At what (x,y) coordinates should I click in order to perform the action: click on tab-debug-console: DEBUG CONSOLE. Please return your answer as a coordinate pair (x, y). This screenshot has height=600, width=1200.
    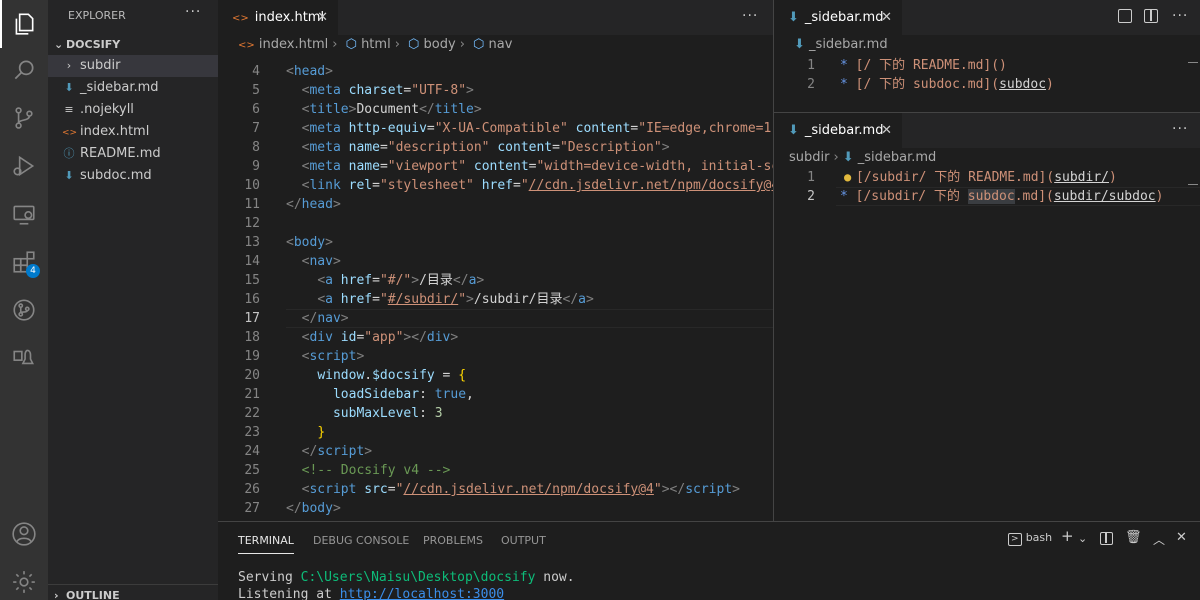
    Looking at the image, I should click on (361, 540).